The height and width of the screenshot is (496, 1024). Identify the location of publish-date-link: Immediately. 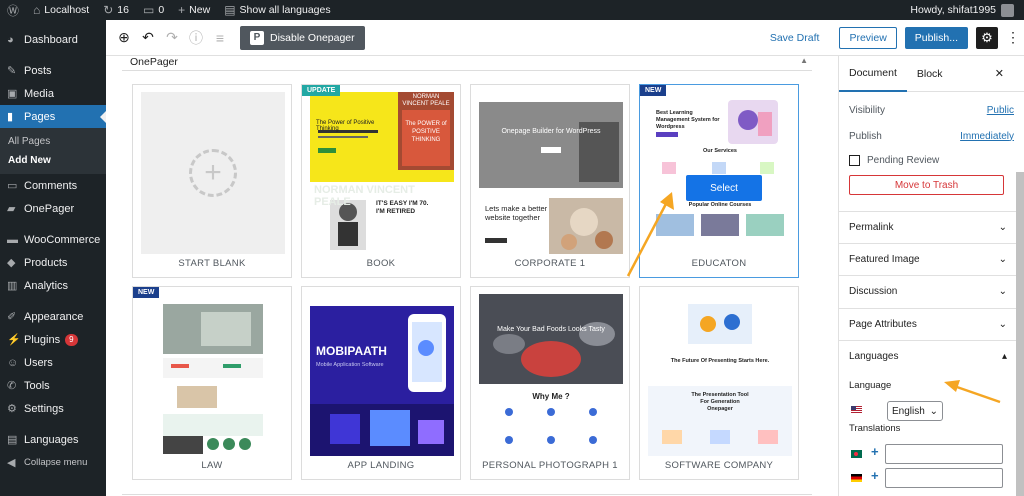
(987, 136).